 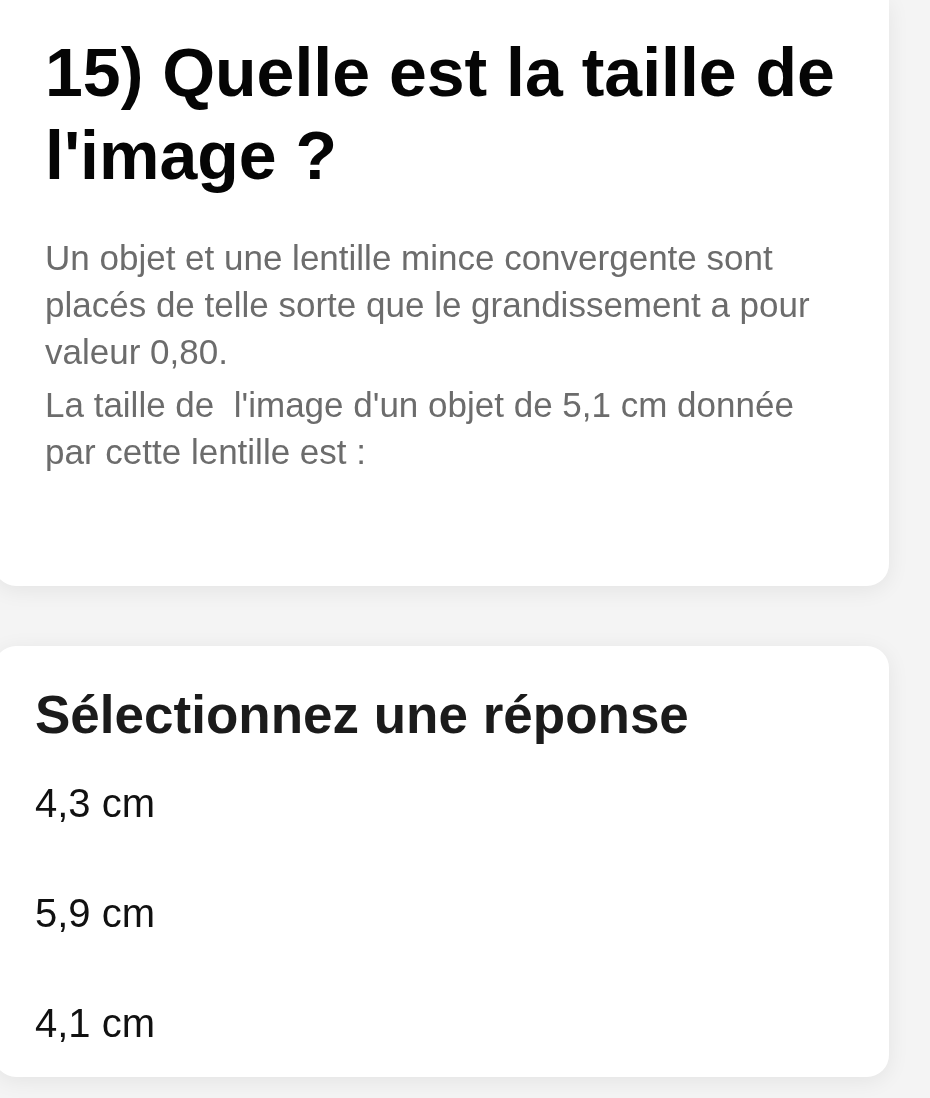 I want to click on question-title: 15) Quelle est la taille de l'image ?, so click(x=440, y=114).